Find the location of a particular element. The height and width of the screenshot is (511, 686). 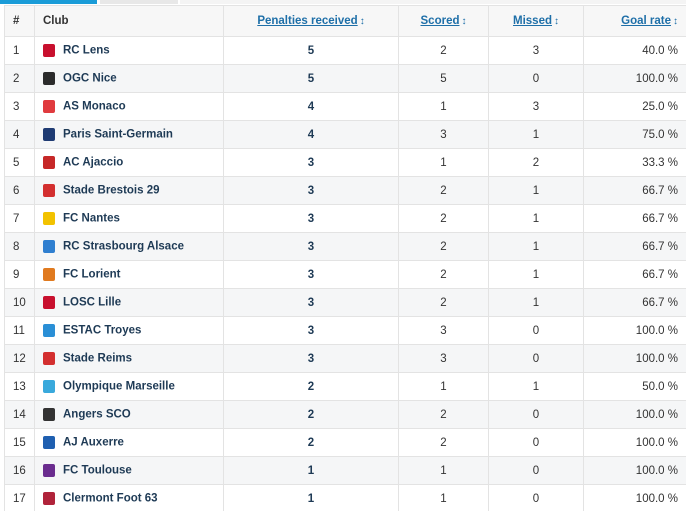

table-row: 13 Olympique Marseille 2 1 1 50.0 % is located at coordinates (345, 386).